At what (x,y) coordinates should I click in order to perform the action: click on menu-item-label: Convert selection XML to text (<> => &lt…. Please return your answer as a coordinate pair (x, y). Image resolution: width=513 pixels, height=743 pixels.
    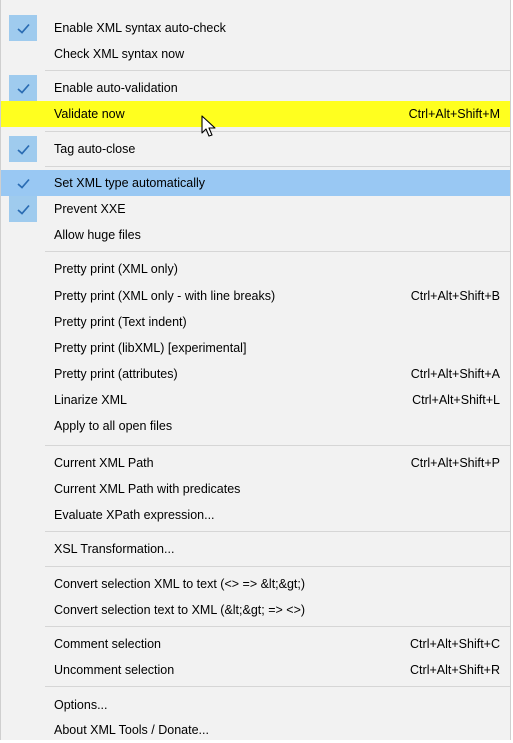
    Looking at the image, I should click on (180, 584).